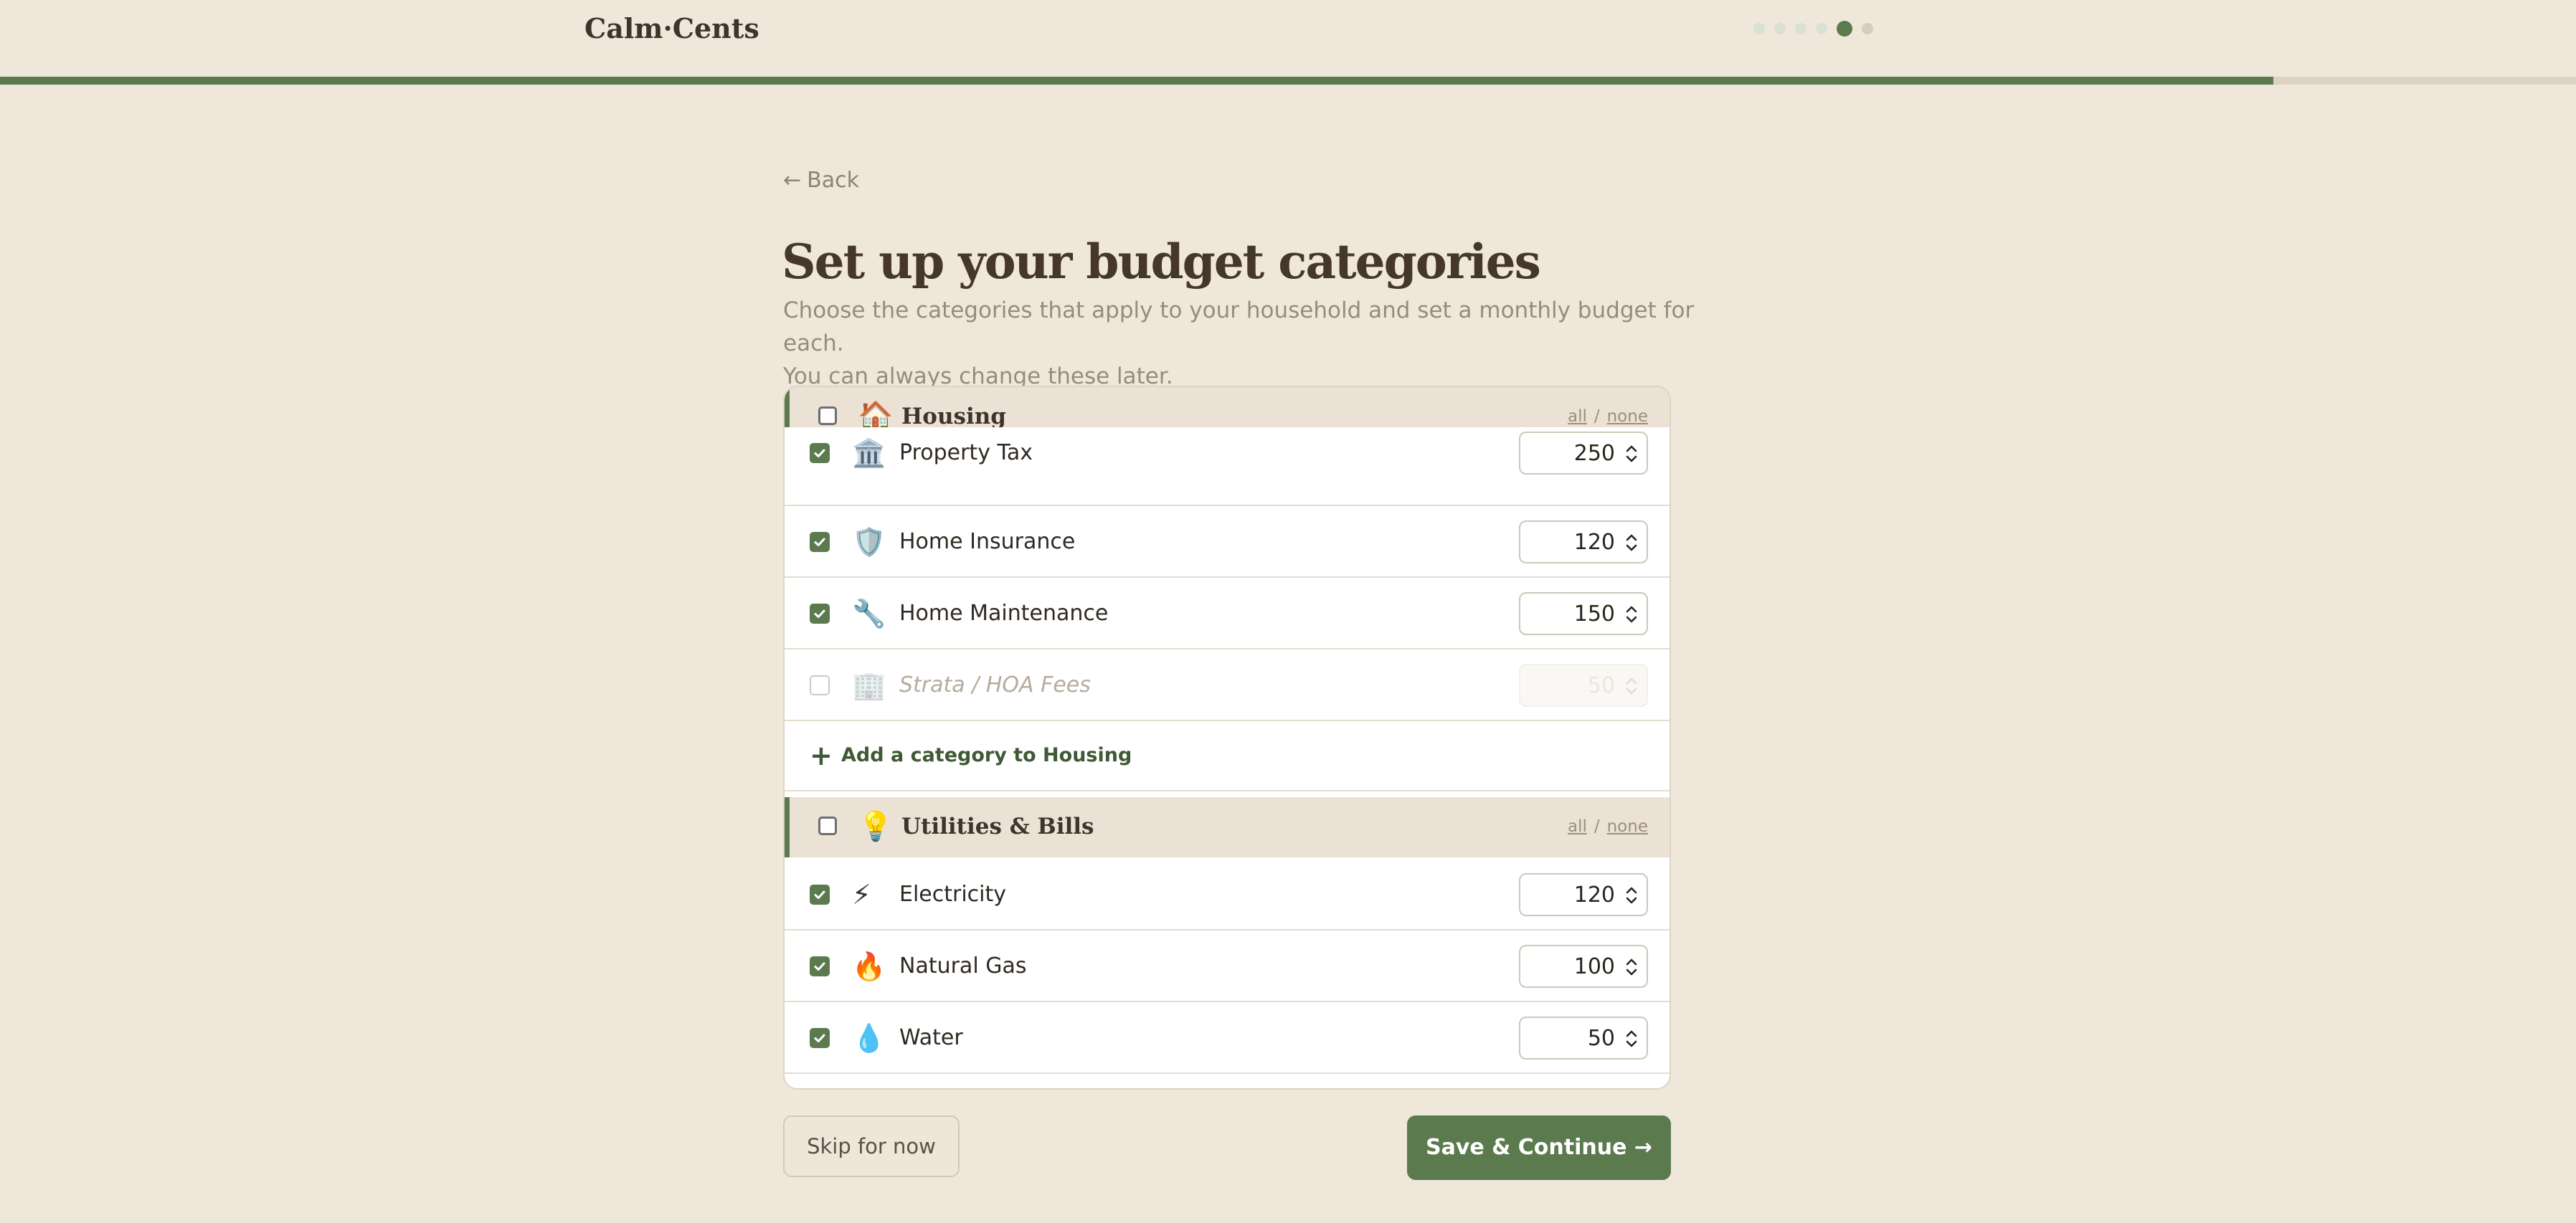  What do you see at coordinates (1594, 966) in the screenshot?
I see `amount-value: 100` at bounding box center [1594, 966].